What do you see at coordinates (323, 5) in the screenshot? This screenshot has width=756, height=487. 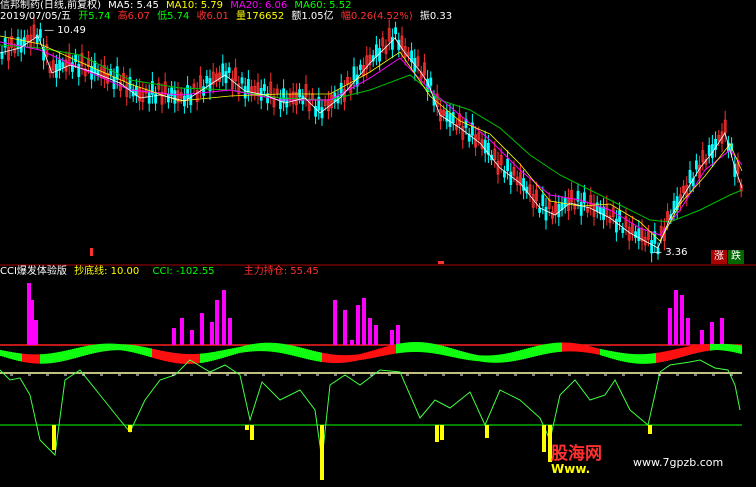 I see `ma60-label: MA60: 5.52` at bounding box center [323, 5].